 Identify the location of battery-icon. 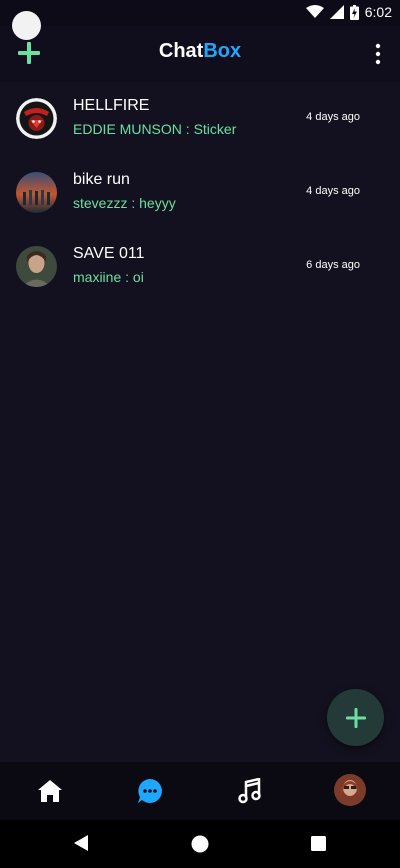
(354, 12).